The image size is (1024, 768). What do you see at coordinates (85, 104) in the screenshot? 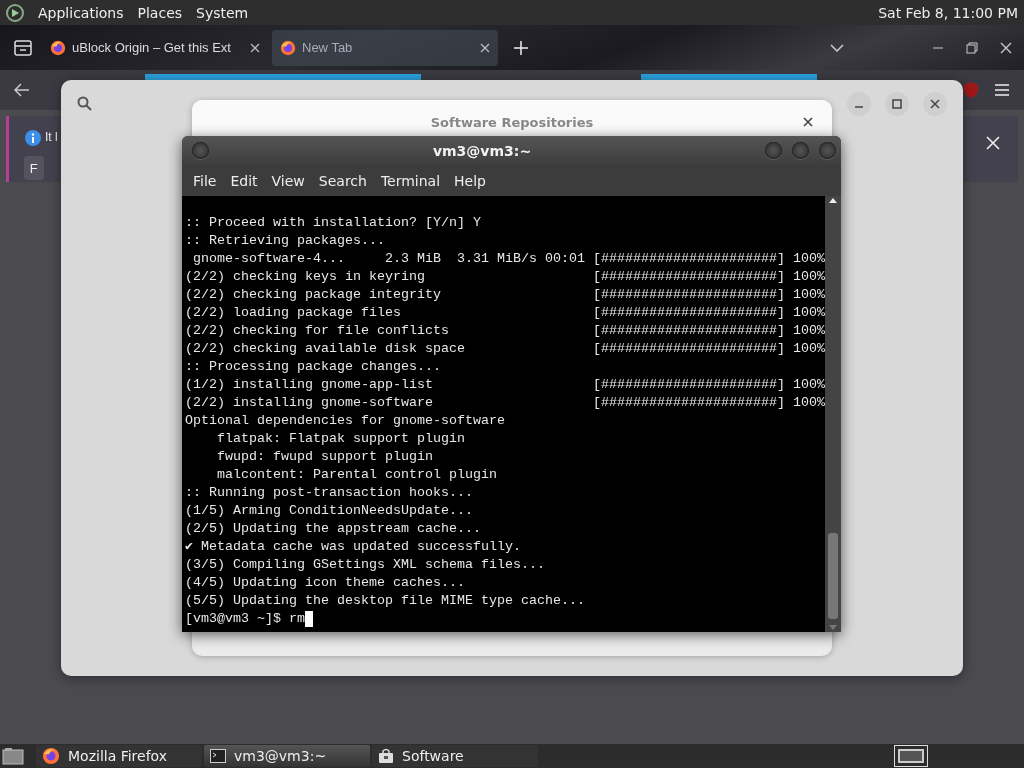
I see `search-icon` at bounding box center [85, 104].